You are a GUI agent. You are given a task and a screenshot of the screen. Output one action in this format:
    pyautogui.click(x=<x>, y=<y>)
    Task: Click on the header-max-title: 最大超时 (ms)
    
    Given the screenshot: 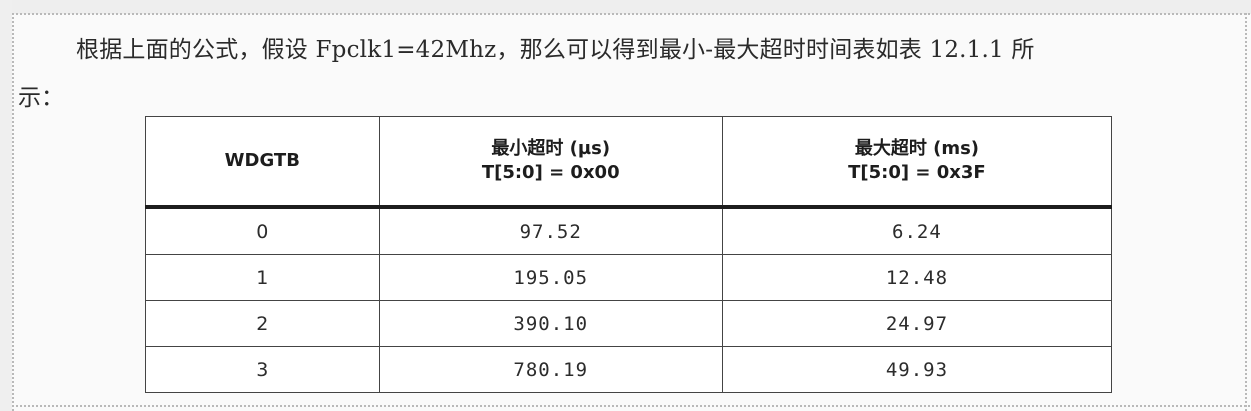 What is the action you would take?
    pyautogui.click(x=917, y=148)
    